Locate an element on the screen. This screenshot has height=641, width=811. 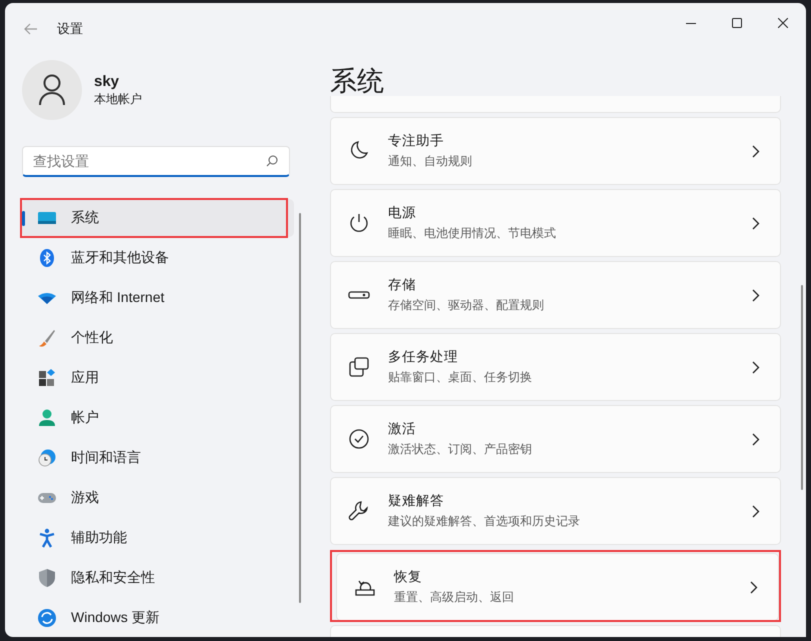
card-subtitle: 建议的疑难解答、首选项和历史记录 is located at coordinates (484, 521).